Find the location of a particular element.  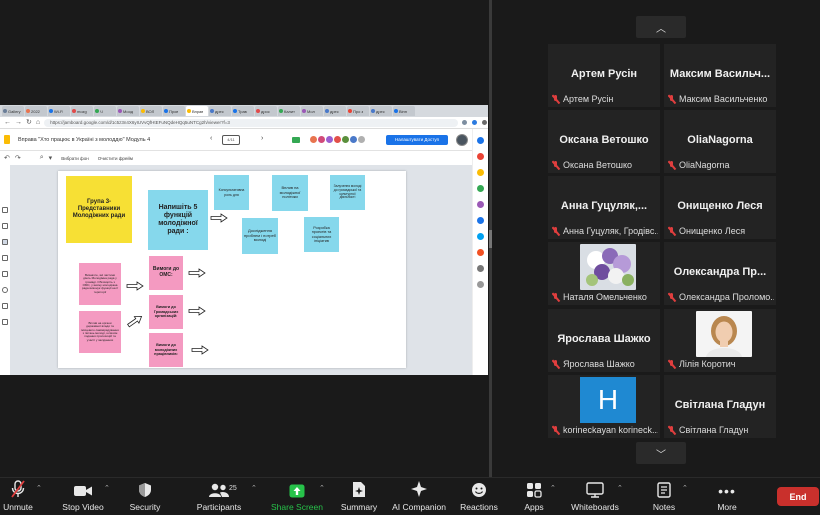

reload-icon: ↻ is located at coordinates (29, 122).